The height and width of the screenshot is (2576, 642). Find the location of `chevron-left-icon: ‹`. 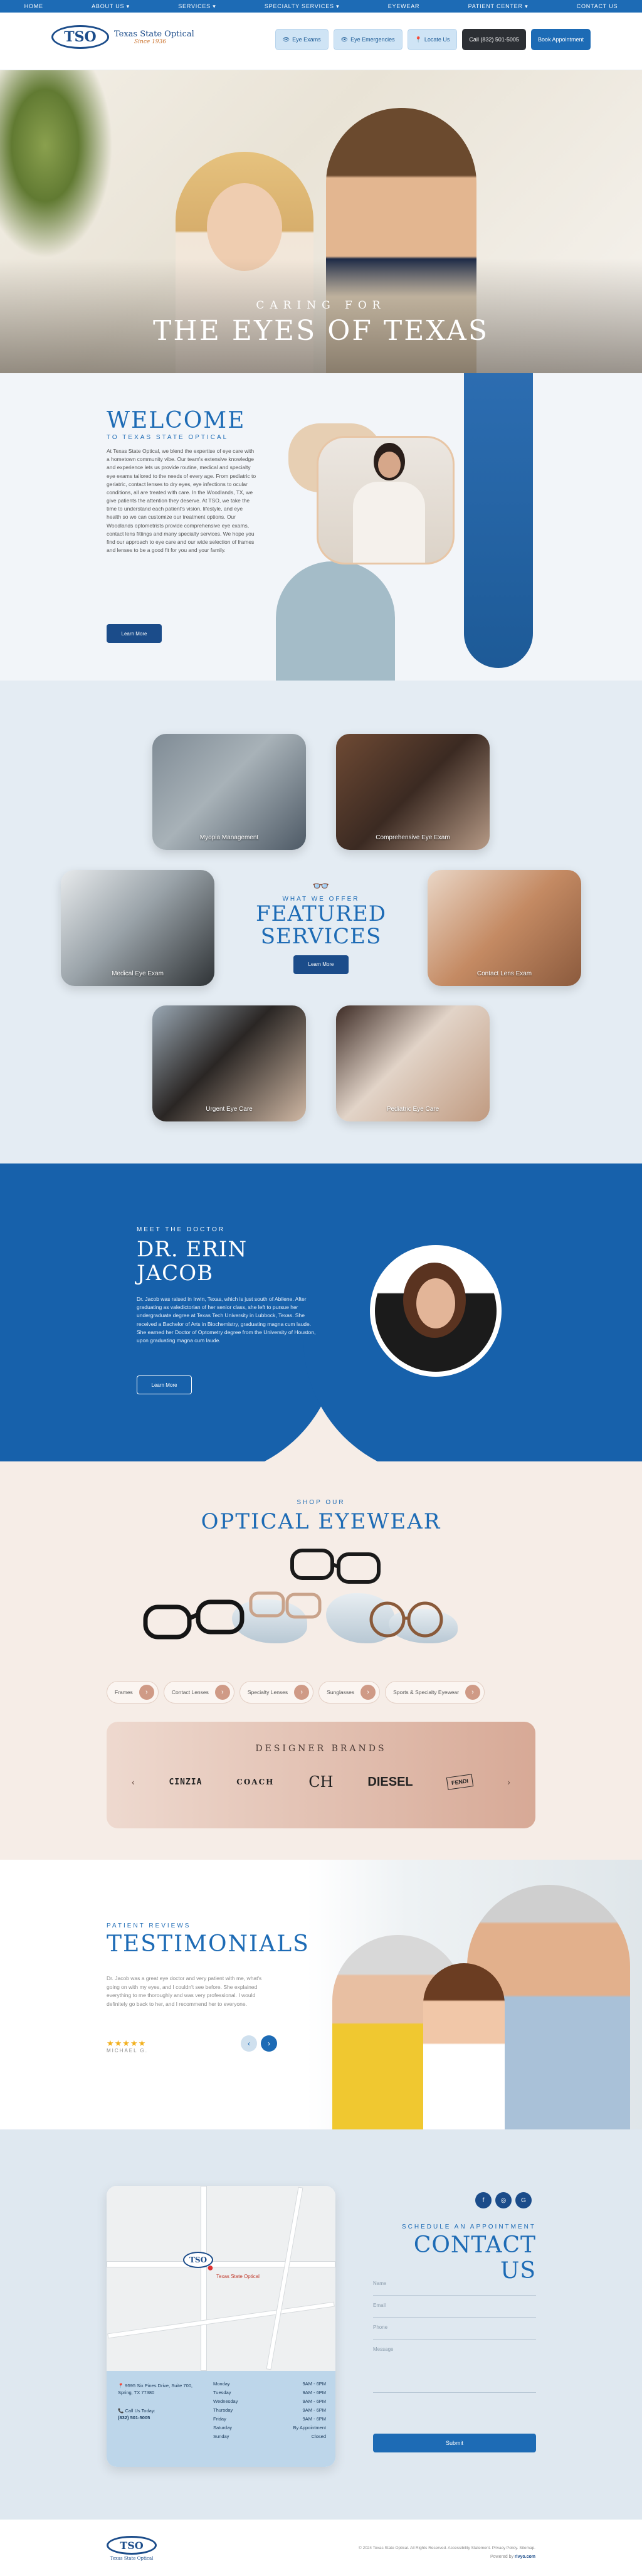

chevron-left-icon: ‹ is located at coordinates (249, 2043).